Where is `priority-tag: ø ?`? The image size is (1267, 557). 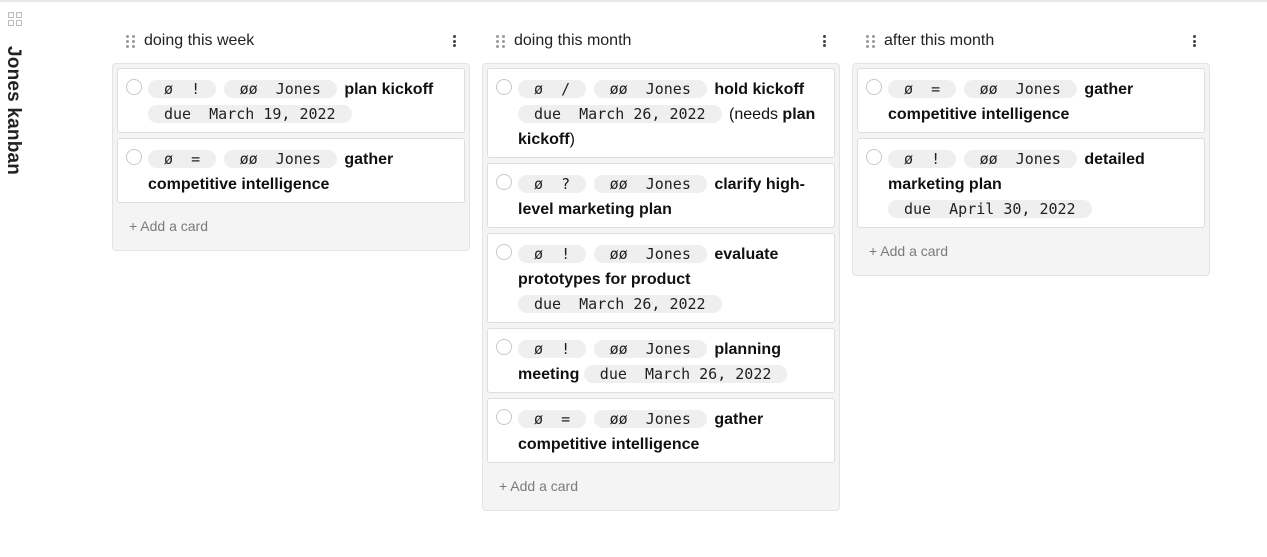 priority-tag: ø ? is located at coordinates (552, 184).